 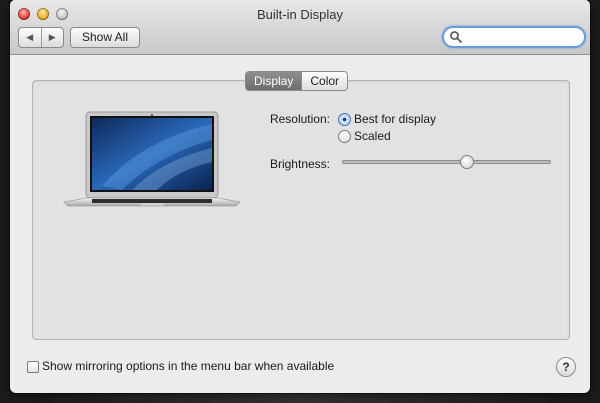 I want to click on back-forward-control: ◀ ▶, so click(x=41, y=37).